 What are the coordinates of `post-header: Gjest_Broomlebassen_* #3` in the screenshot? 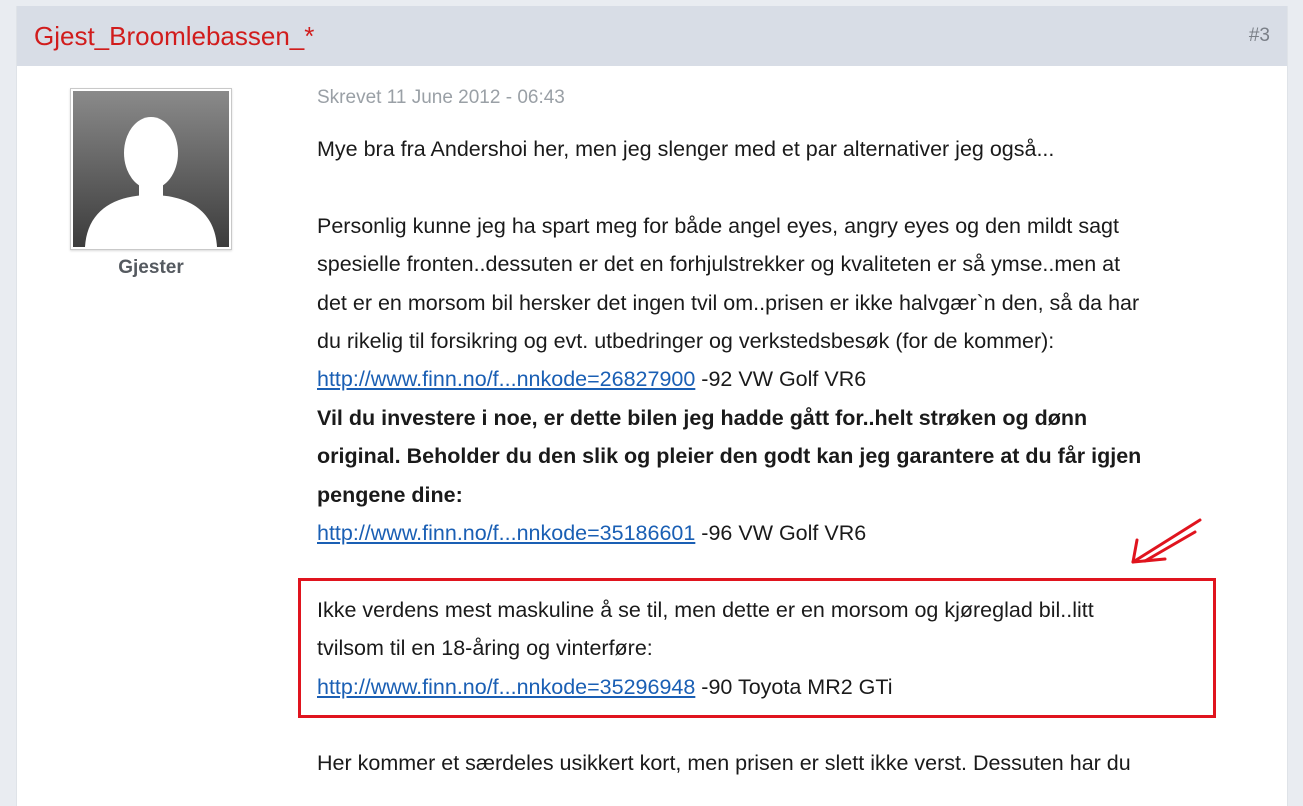 It's located at (652, 36).